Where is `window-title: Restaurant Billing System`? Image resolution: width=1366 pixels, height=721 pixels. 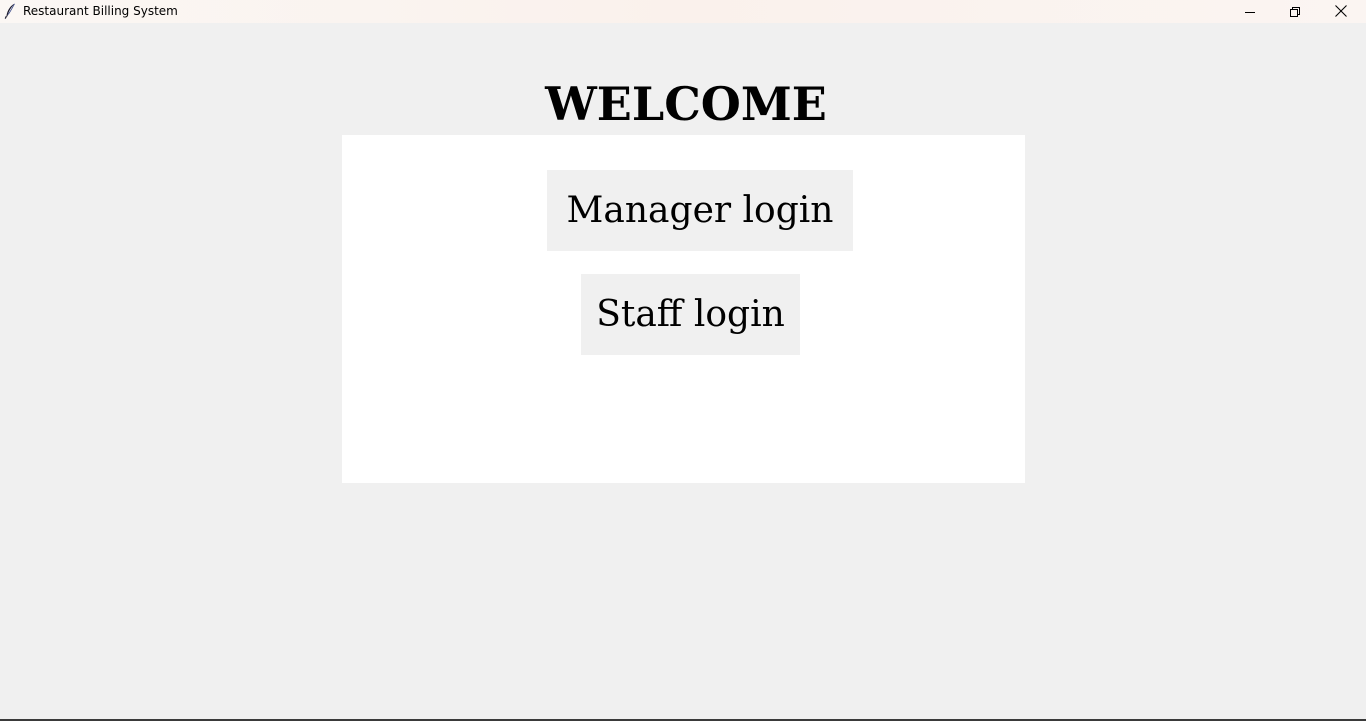 window-title: Restaurant Billing System is located at coordinates (100, 11).